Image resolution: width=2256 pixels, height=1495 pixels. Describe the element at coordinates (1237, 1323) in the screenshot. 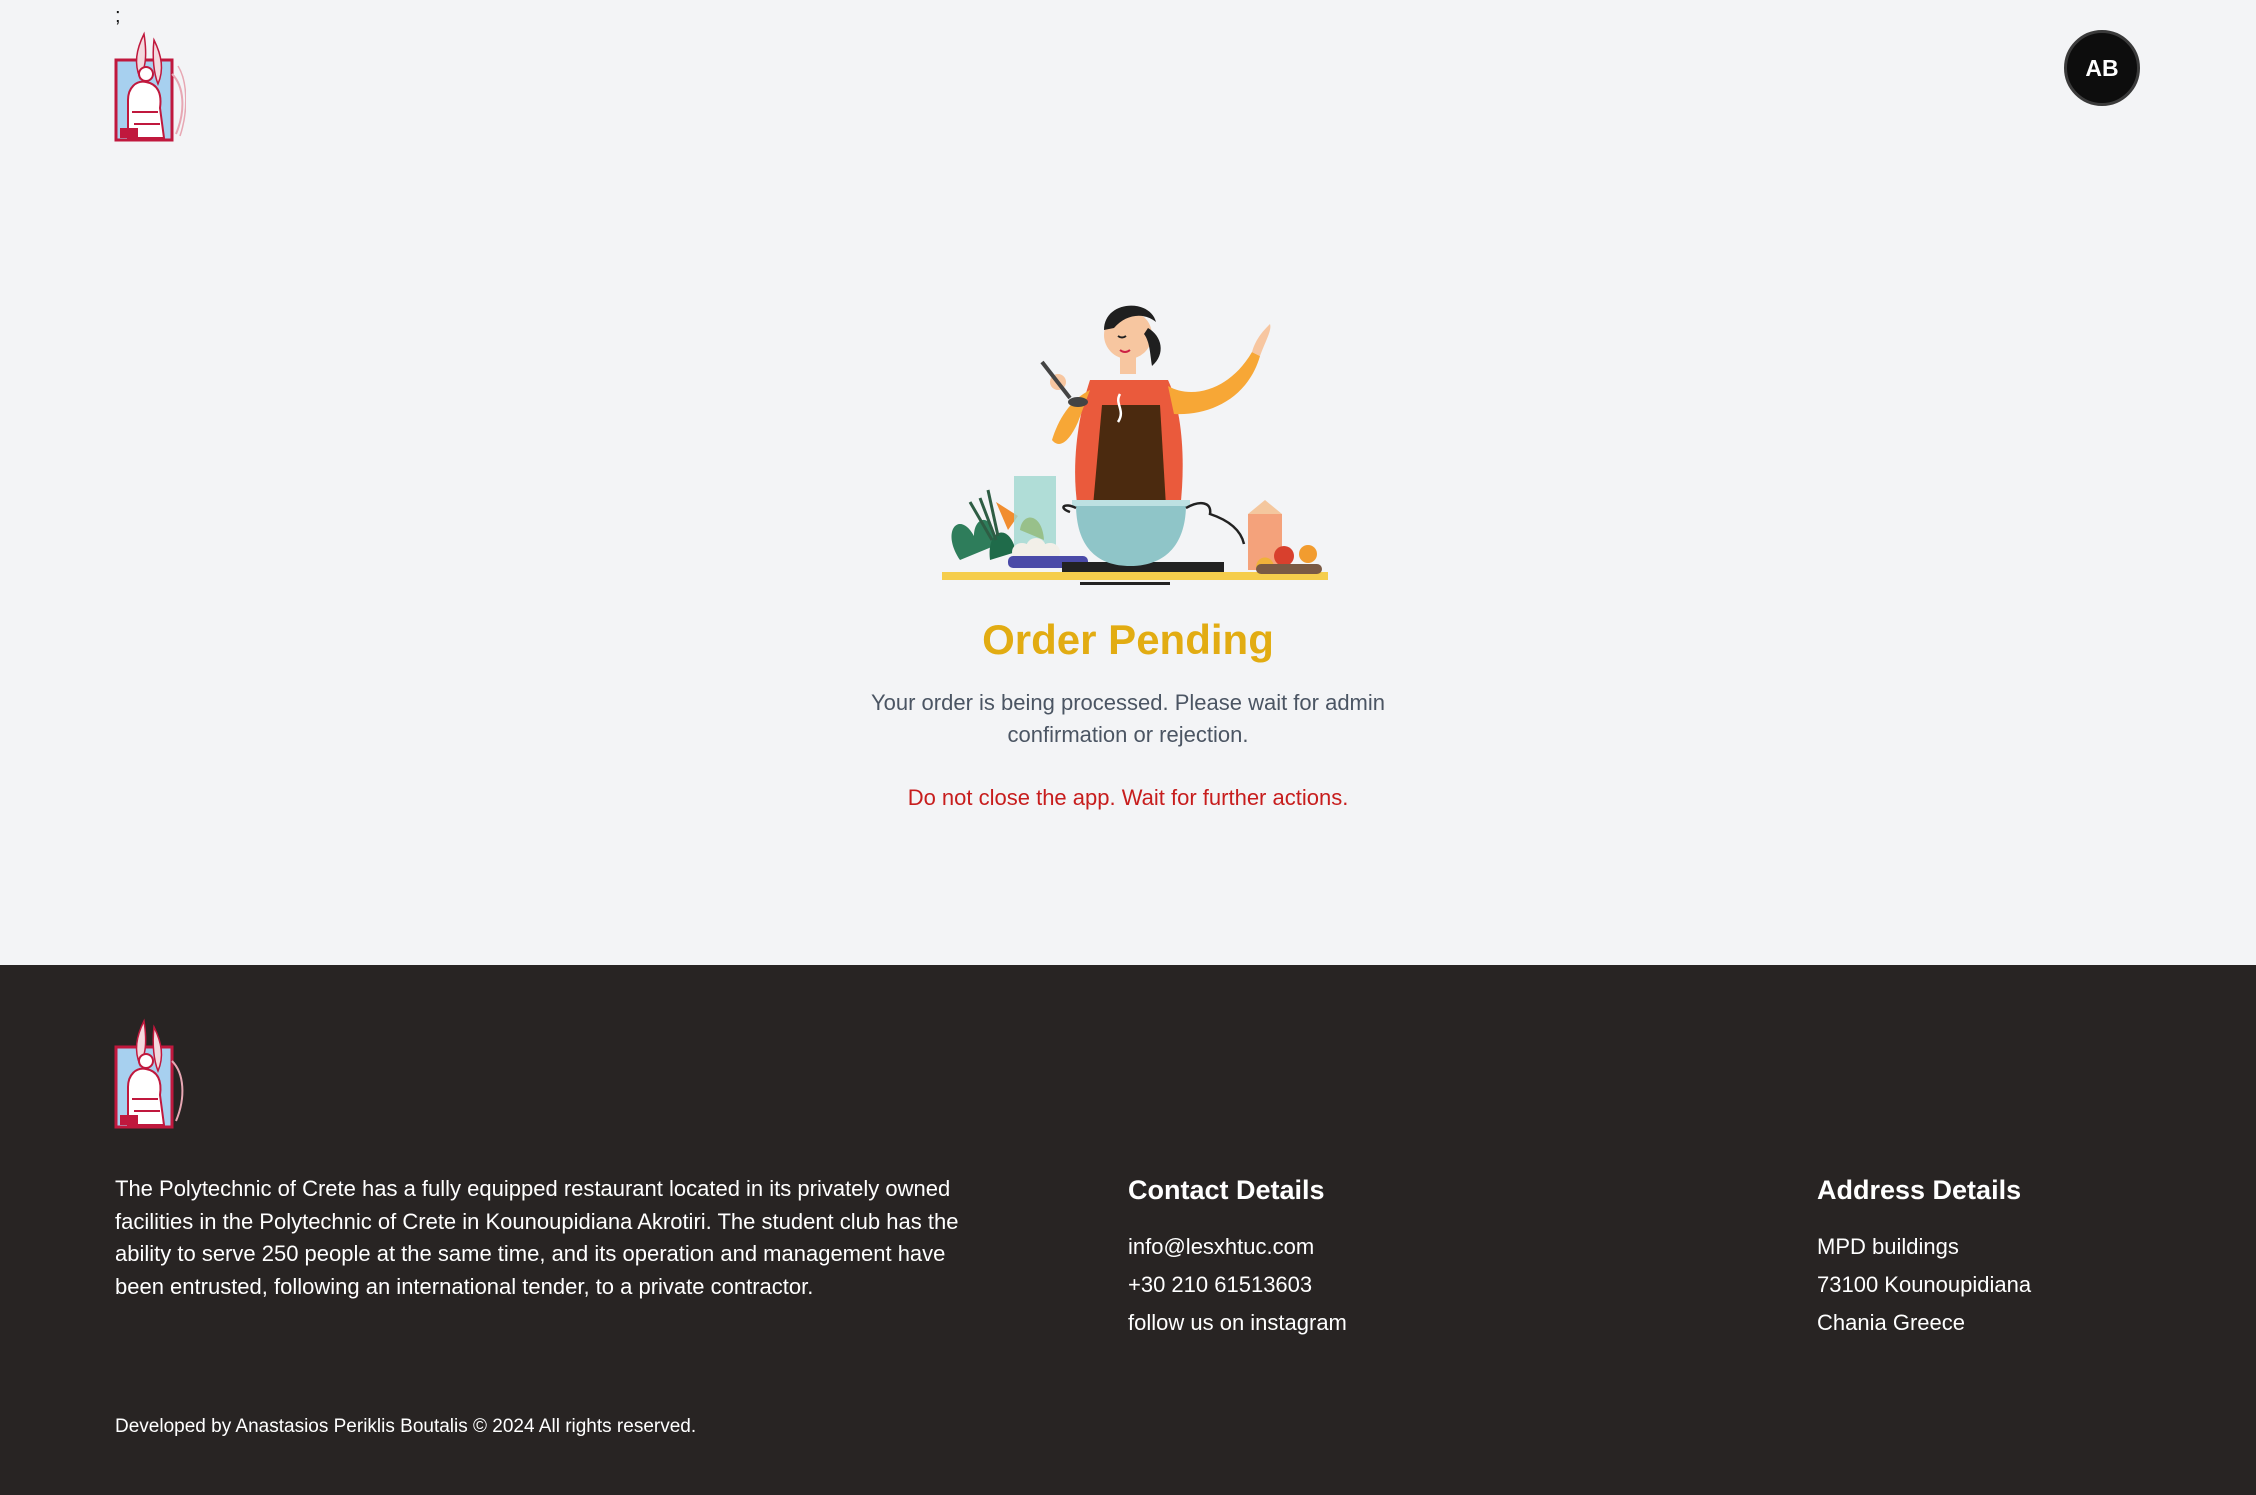

I see `instagram-link: follow us on instagram` at that location.